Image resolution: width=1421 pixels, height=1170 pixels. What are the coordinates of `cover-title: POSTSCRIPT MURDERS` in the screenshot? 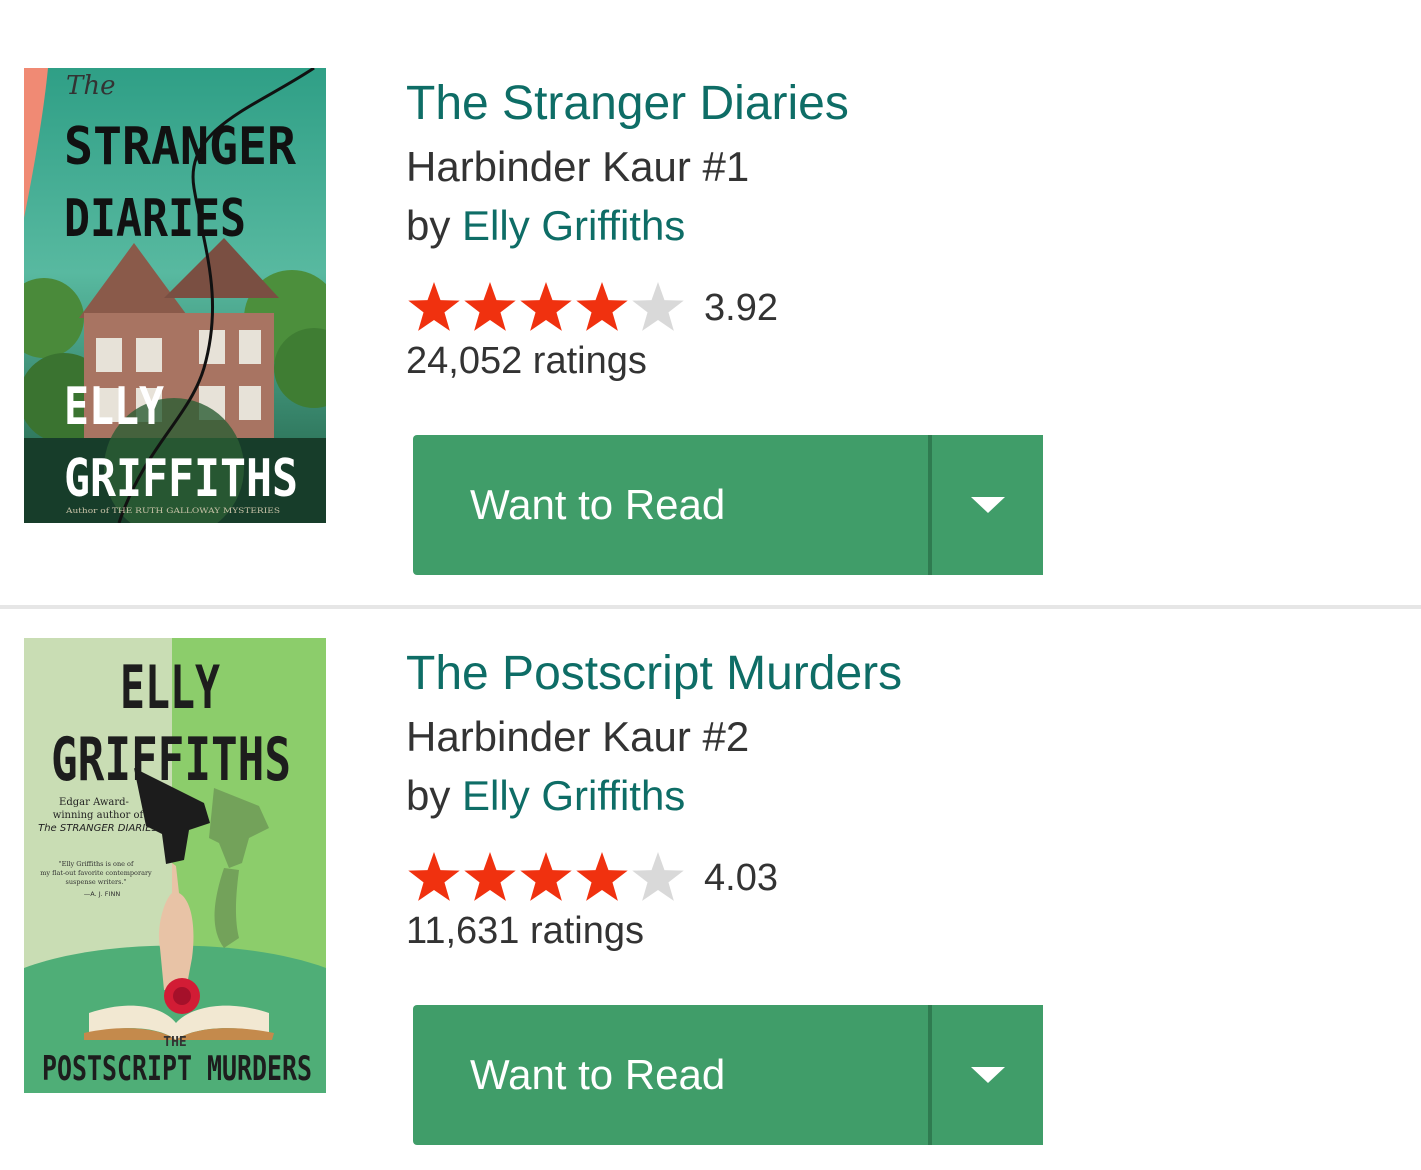 It's located at (177, 1069).